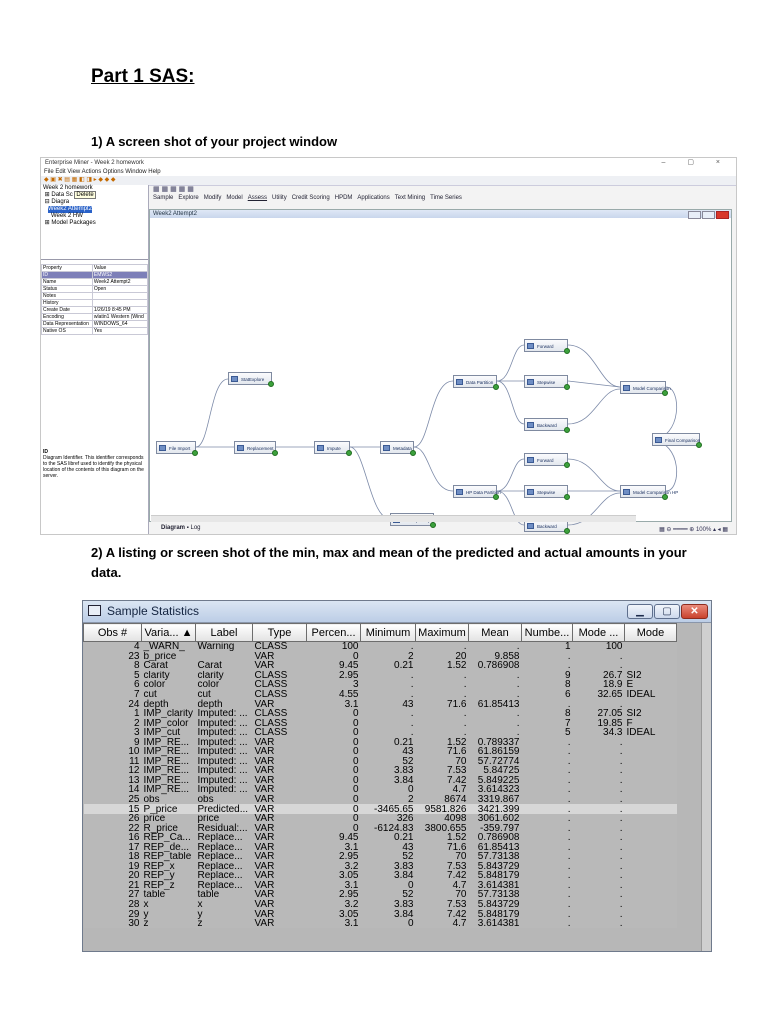 This screenshot has width=768, height=1024. What do you see at coordinates (224, 632) in the screenshot?
I see `column-header: Label` at bounding box center [224, 632].